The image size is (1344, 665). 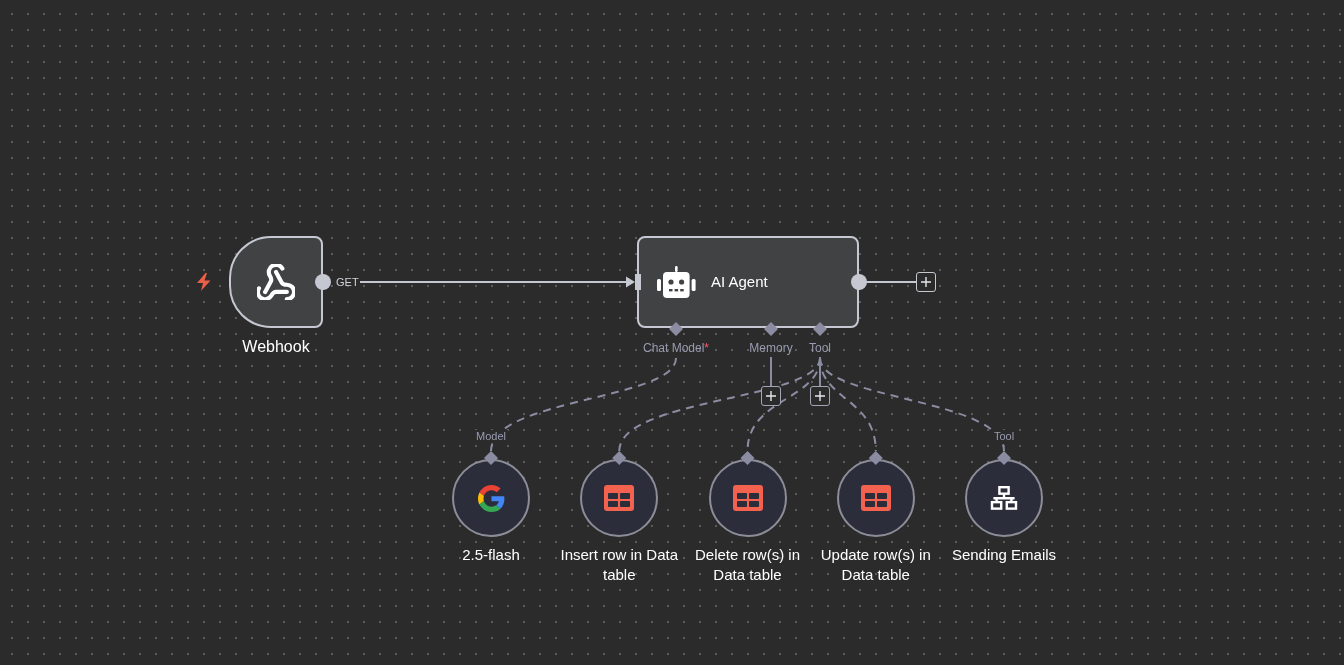 I want to click on node-label: Update row(s) in Data table, so click(x=875, y=565).